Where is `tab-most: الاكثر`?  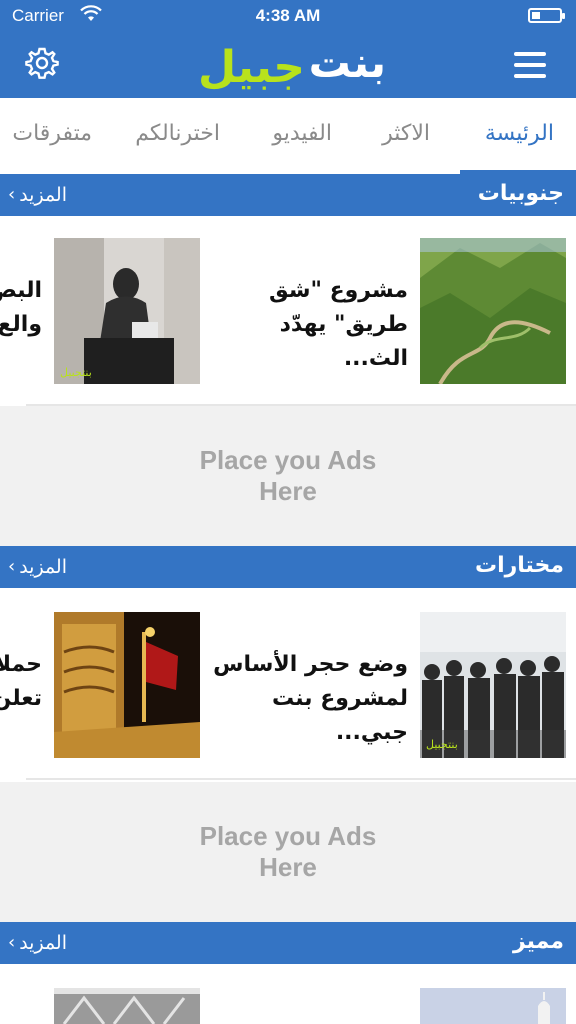 tab-most: الاكثر is located at coordinates (406, 133).